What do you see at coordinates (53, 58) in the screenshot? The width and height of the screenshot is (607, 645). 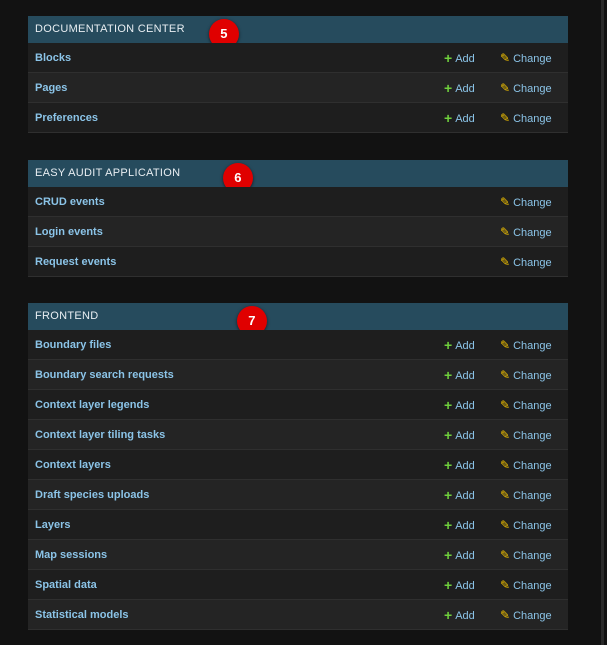 I see `model-link: Blocks` at bounding box center [53, 58].